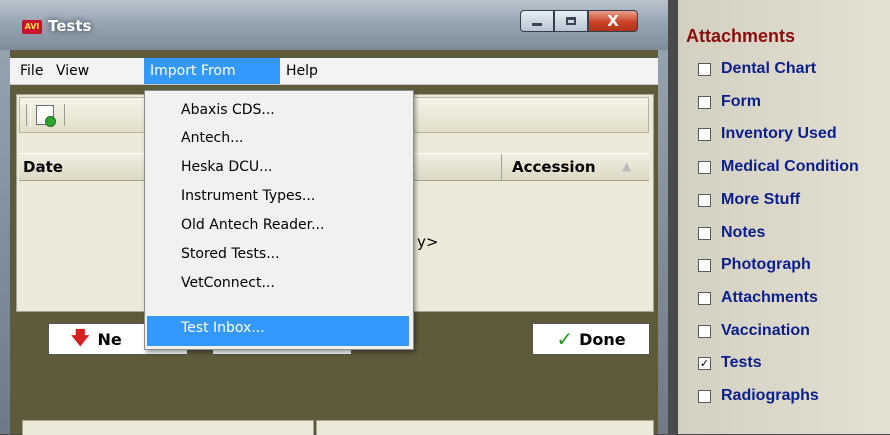 The image size is (890, 435). Describe the element at coordinates (554, 167) in the screenshot. I see `column-header-accession: Accession` at that location.